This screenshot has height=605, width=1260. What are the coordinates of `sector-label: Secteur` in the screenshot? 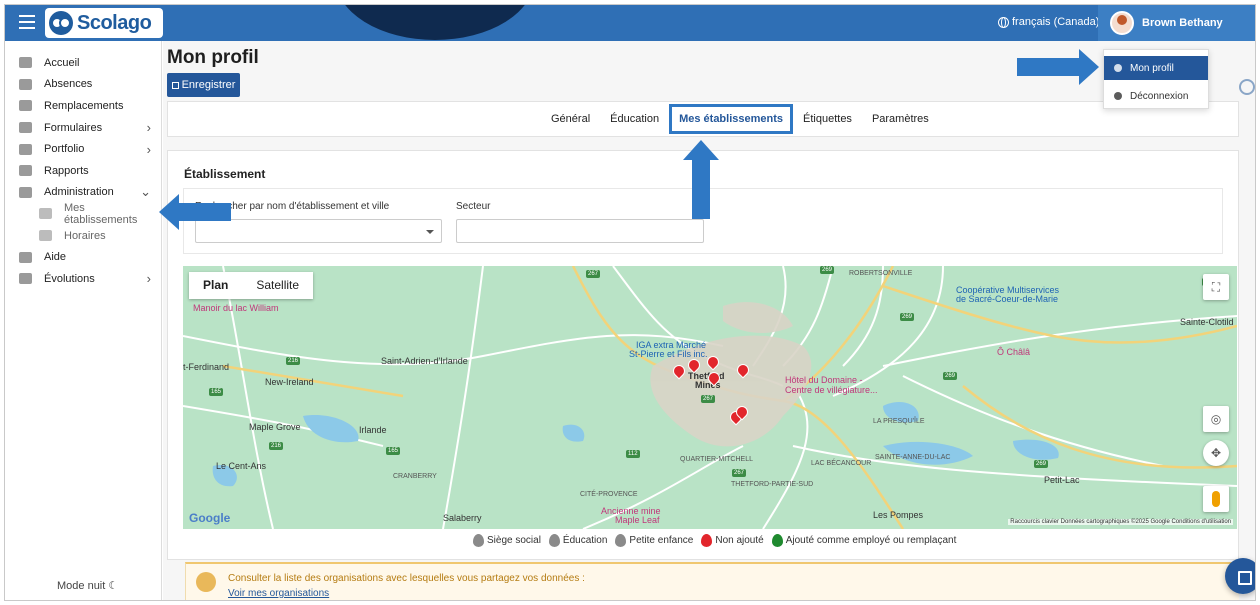 It's located at (473, 206).